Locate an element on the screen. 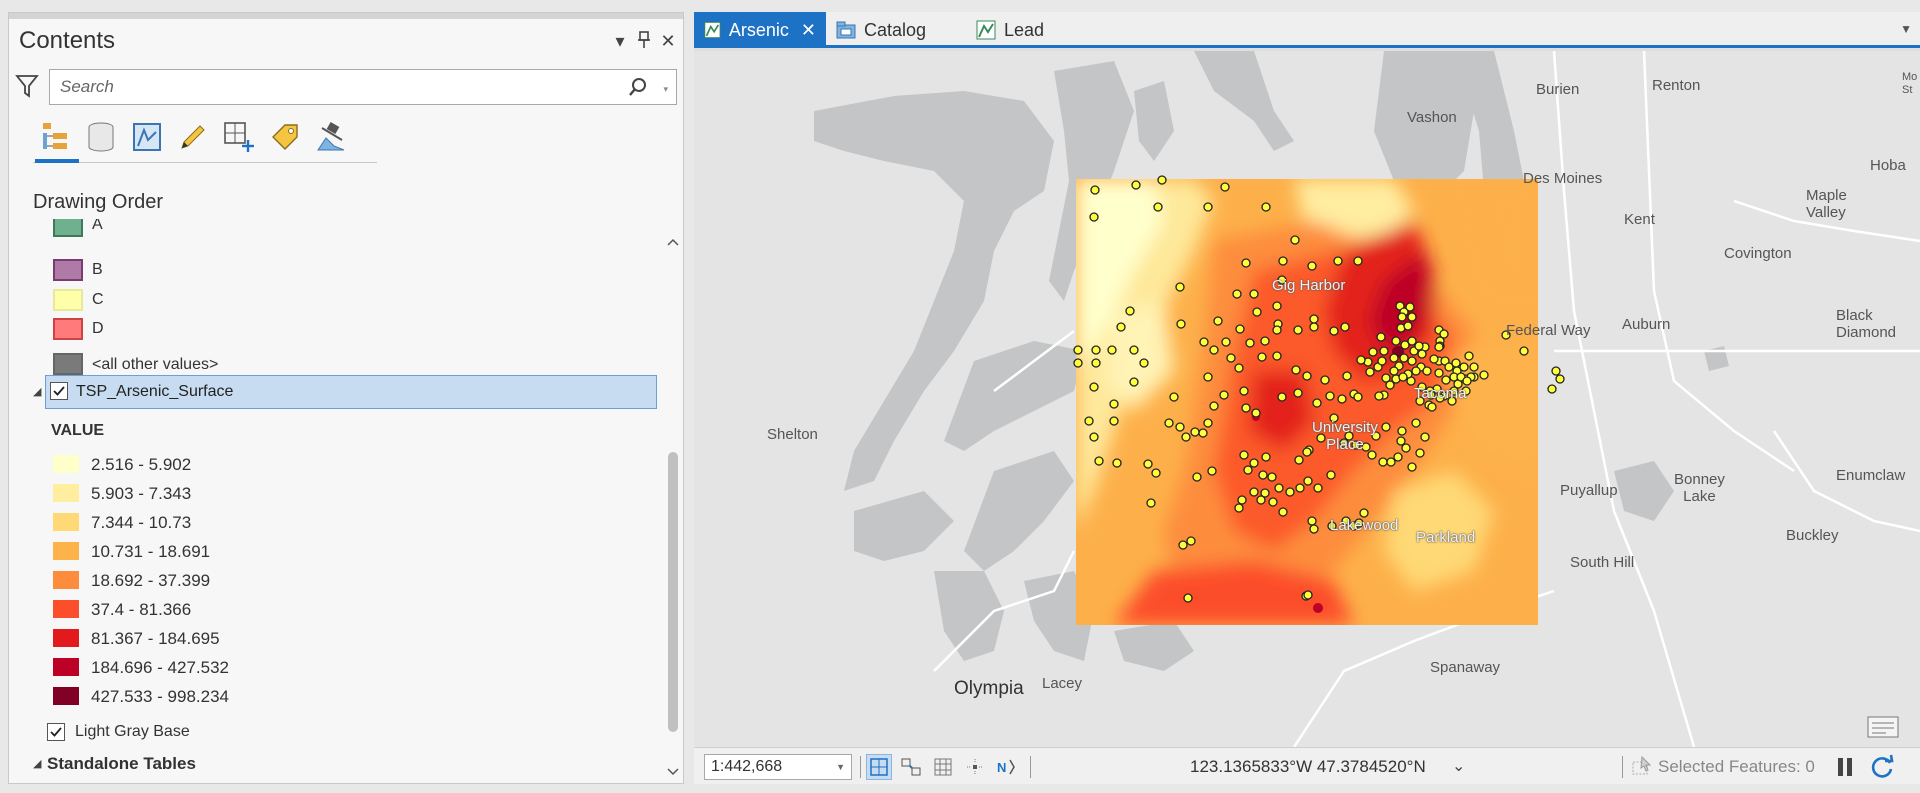 This screenshot has width=1920, height=793. scroll-down-chevron-icon is located at coordinates (673, 772).